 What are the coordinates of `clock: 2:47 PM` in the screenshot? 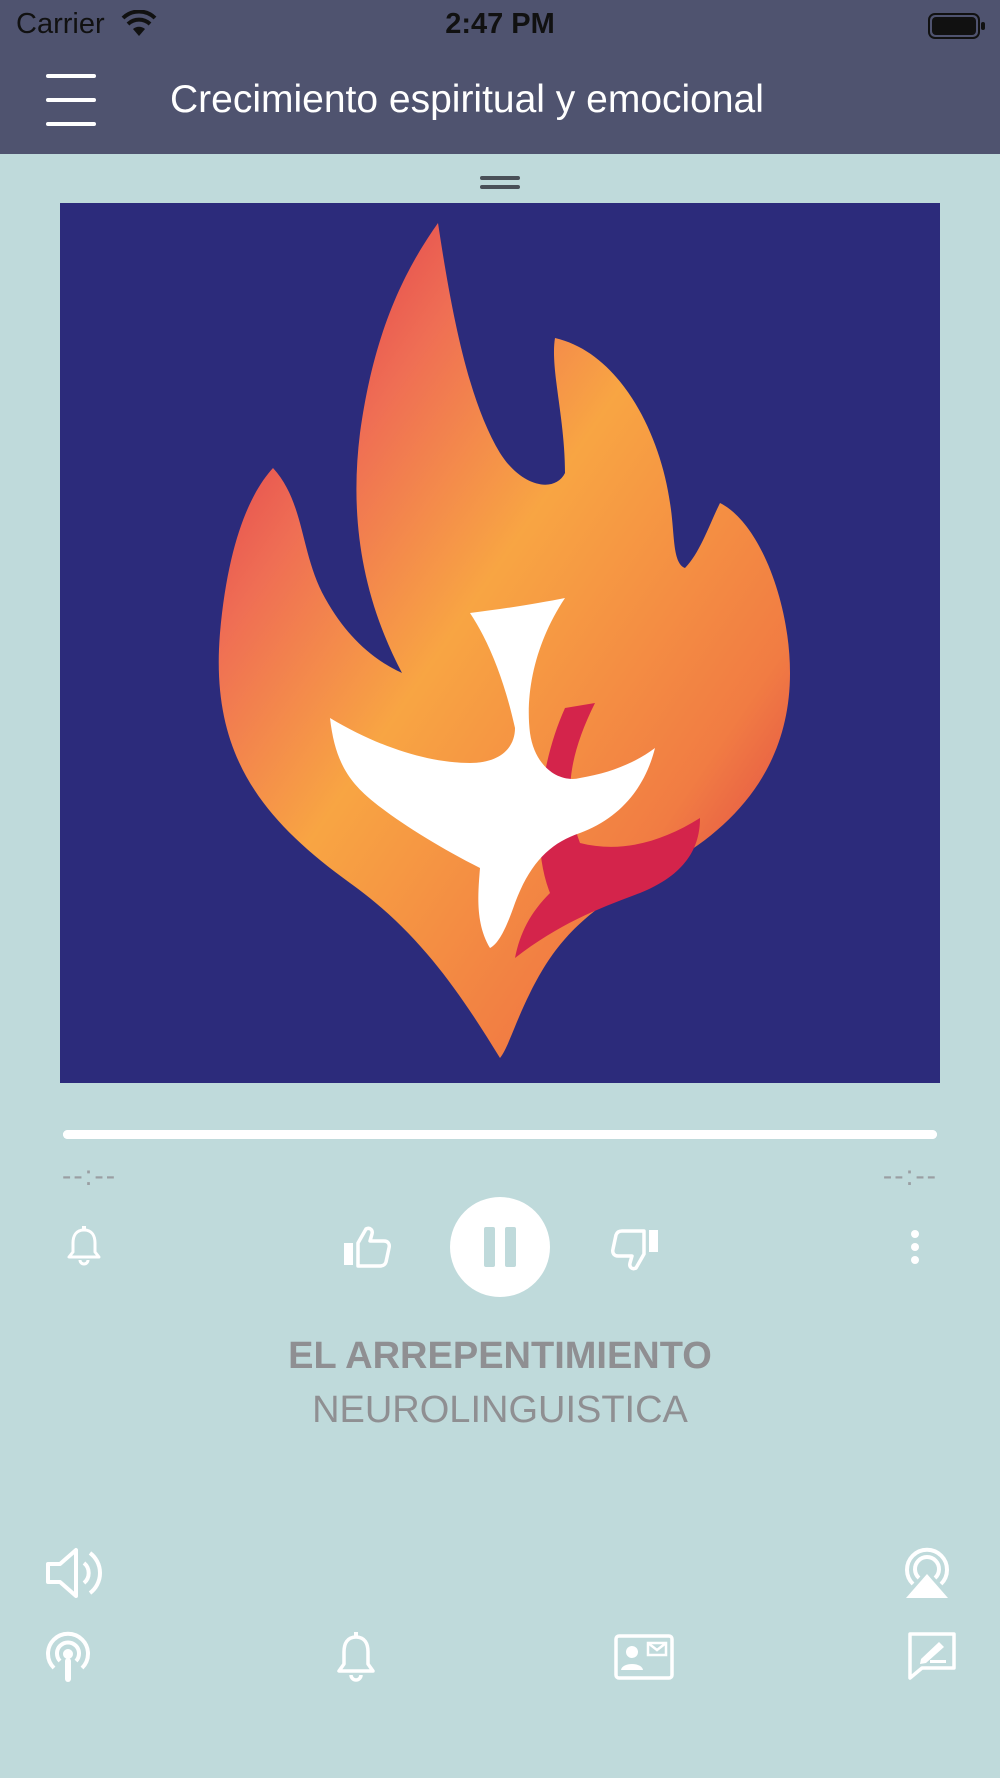 It's located at (500, 24).